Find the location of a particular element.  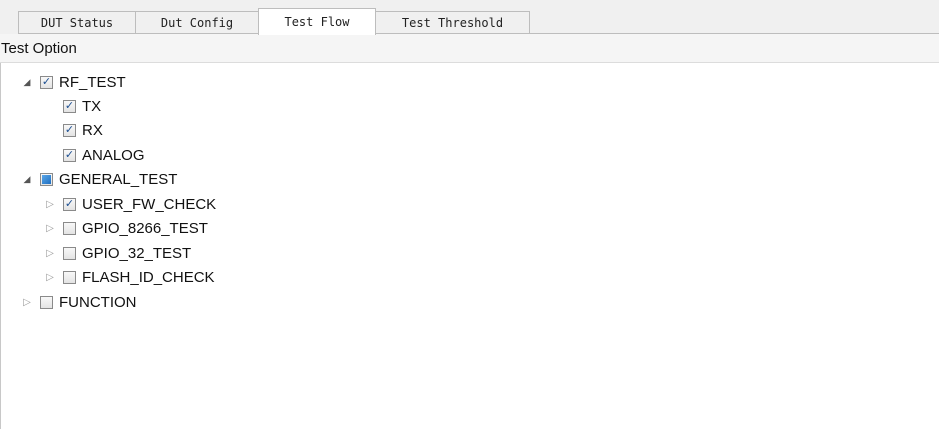

tree-node-label: RF_TEST is located at coordinates (92, 82).